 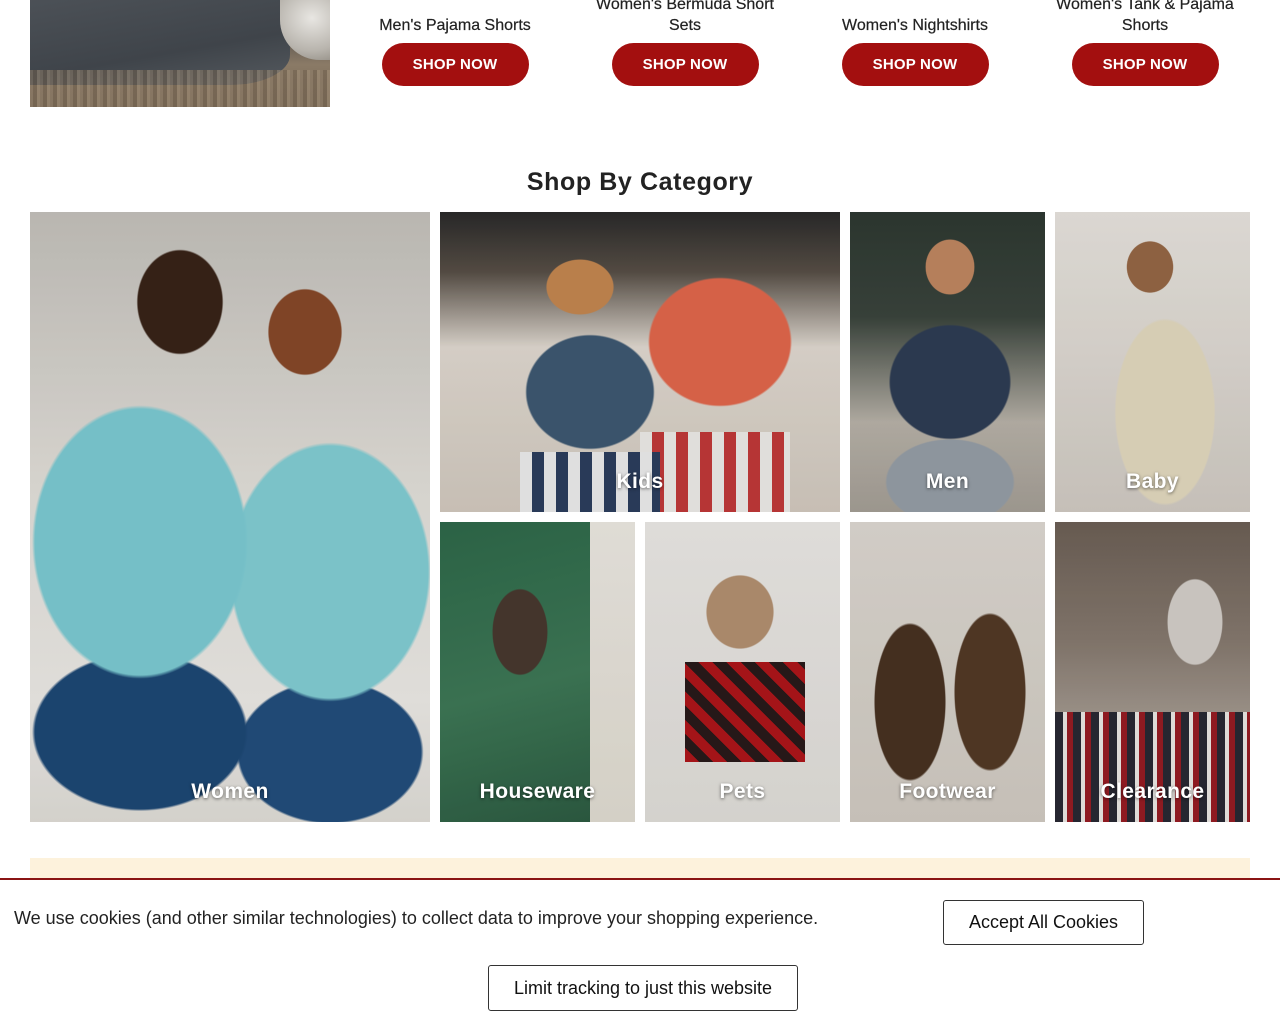 I want to click on promo-item-womens-tank-pajama-shorts: Women's Tank & Pajama Shorts SHOP NOW, so click(x=1145, y=43).